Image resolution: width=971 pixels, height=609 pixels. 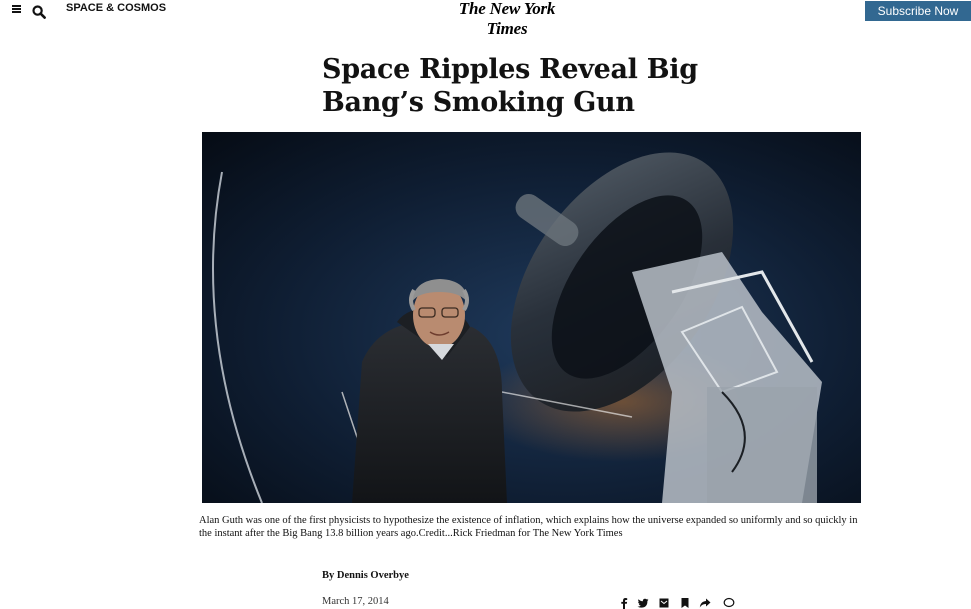 I want to click on masthead-logo: The New York Times, so click(x=507, y=19).